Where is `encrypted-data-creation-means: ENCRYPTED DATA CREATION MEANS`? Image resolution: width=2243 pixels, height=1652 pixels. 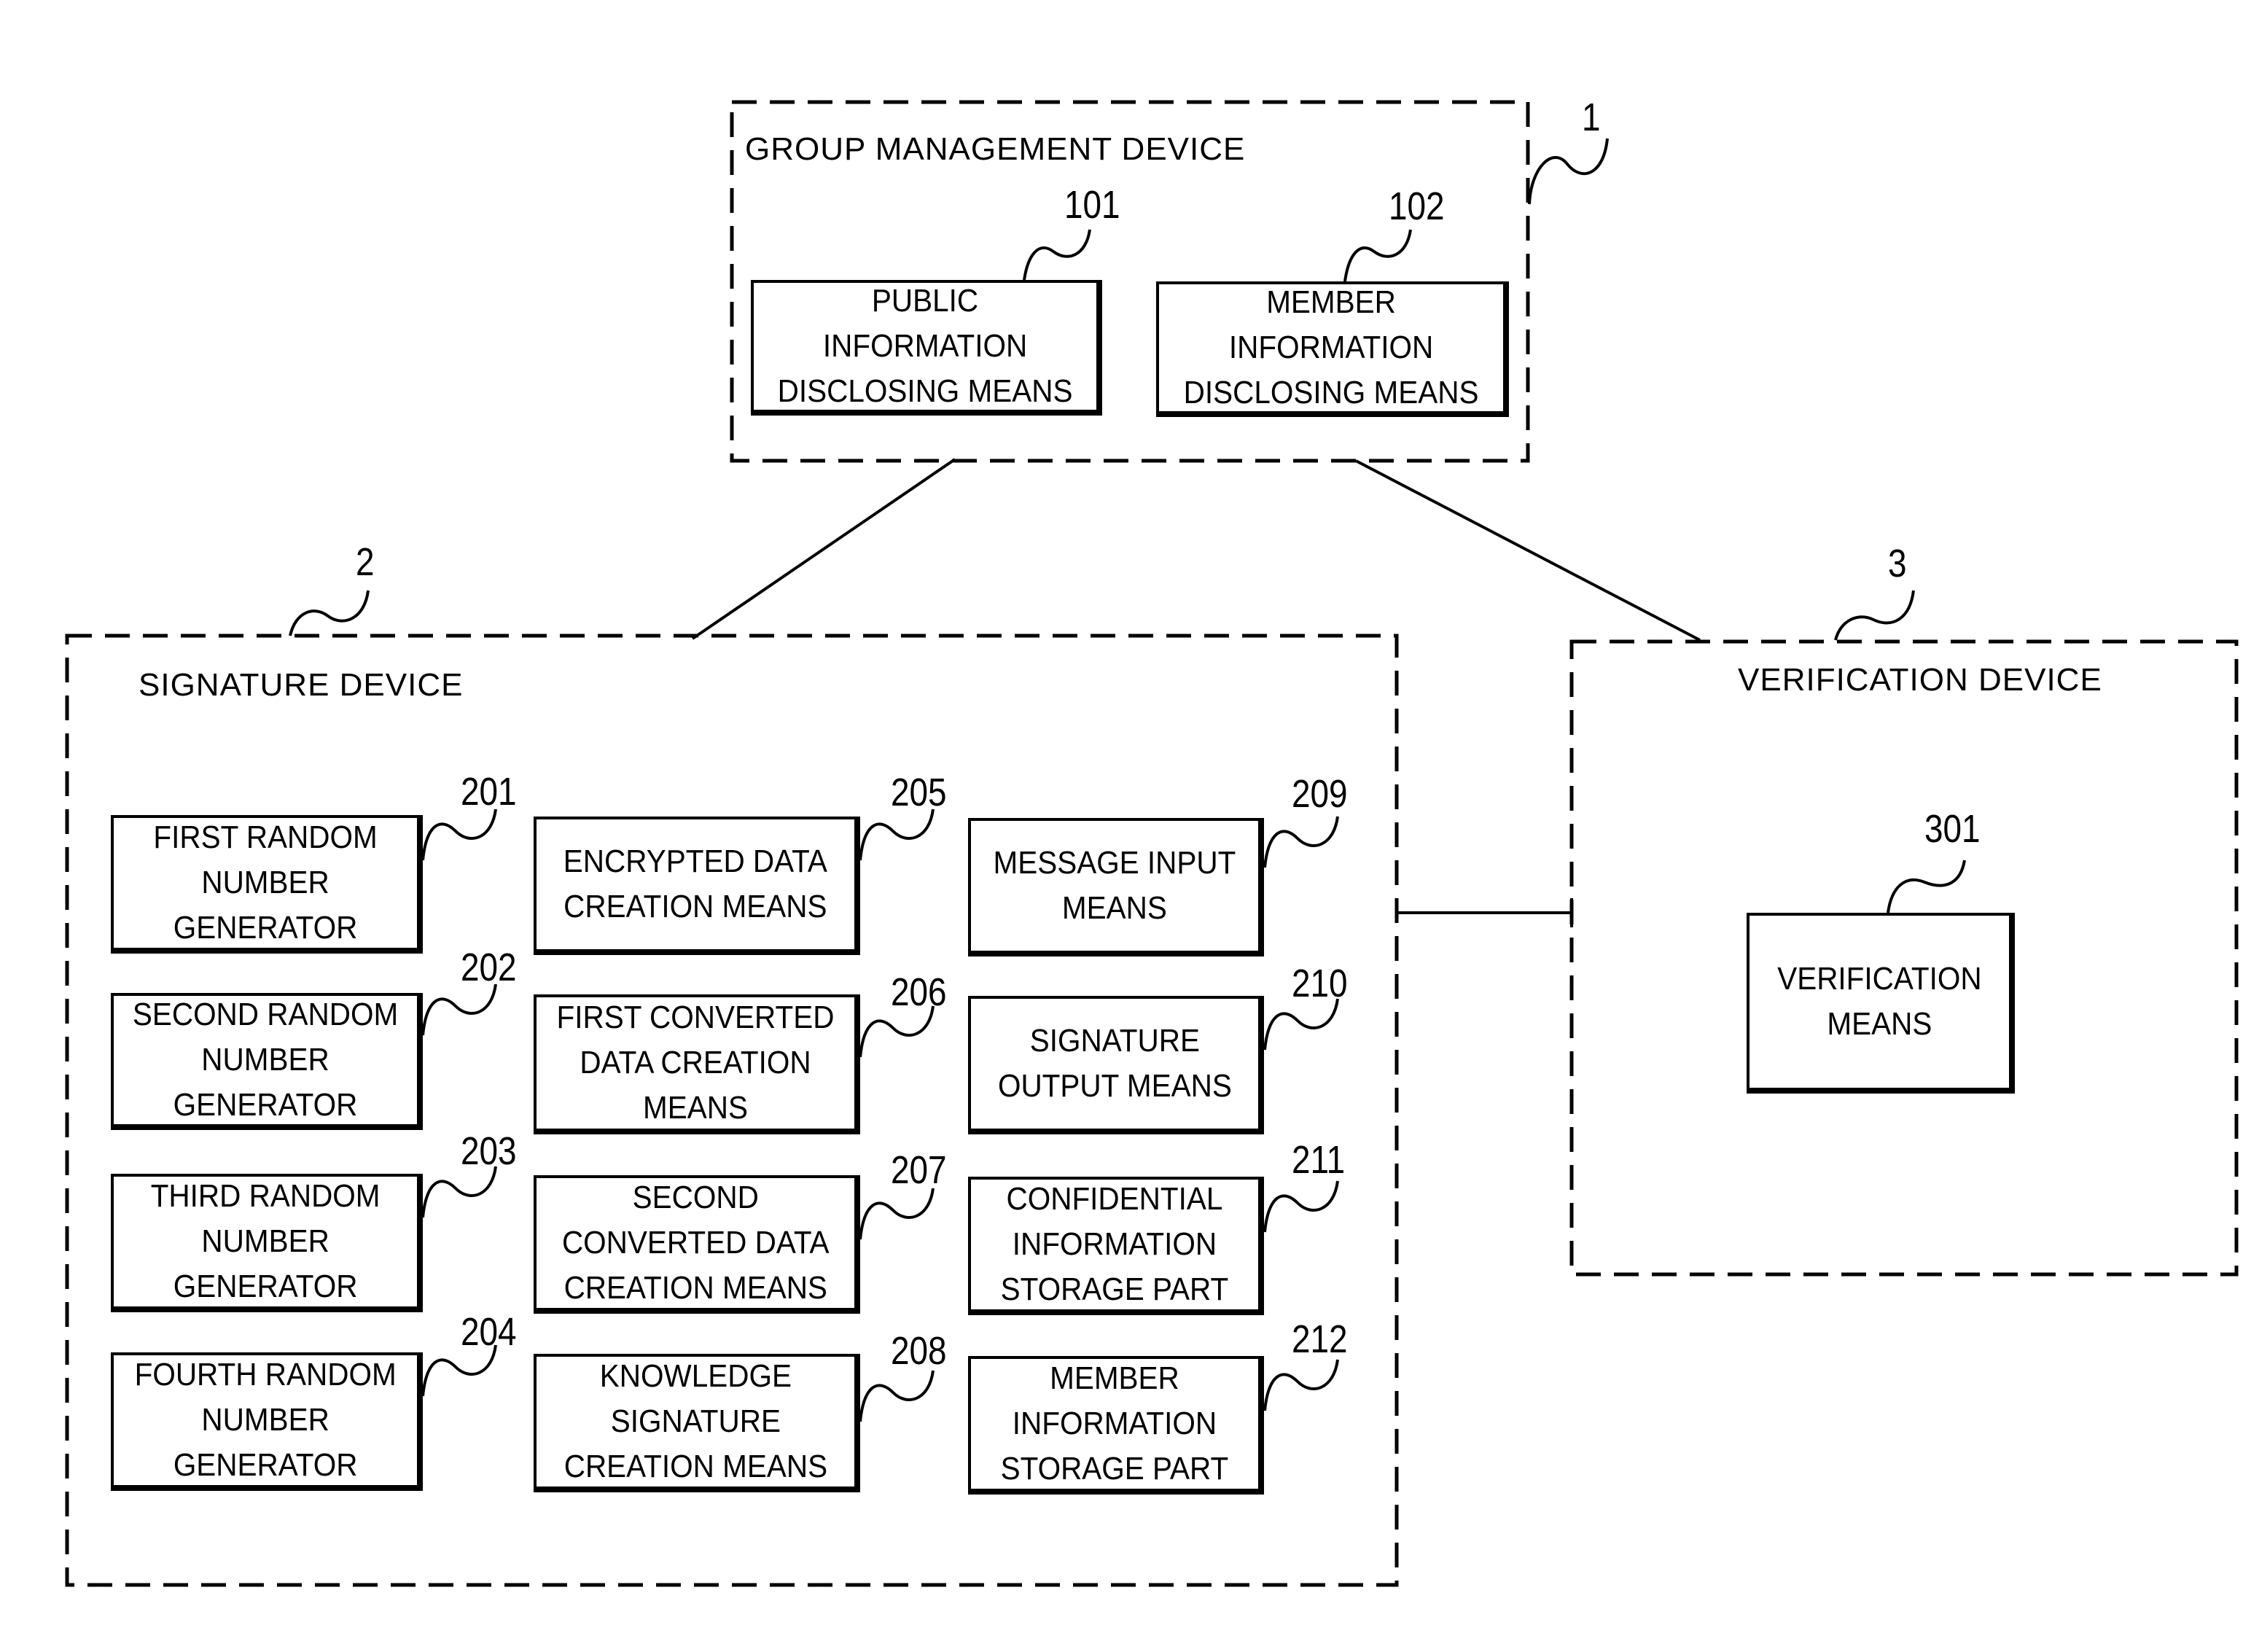 encrypted-data-creation-means: ENCRYPTED DATA CREATION MEANS is located at coordinates (697, 886).